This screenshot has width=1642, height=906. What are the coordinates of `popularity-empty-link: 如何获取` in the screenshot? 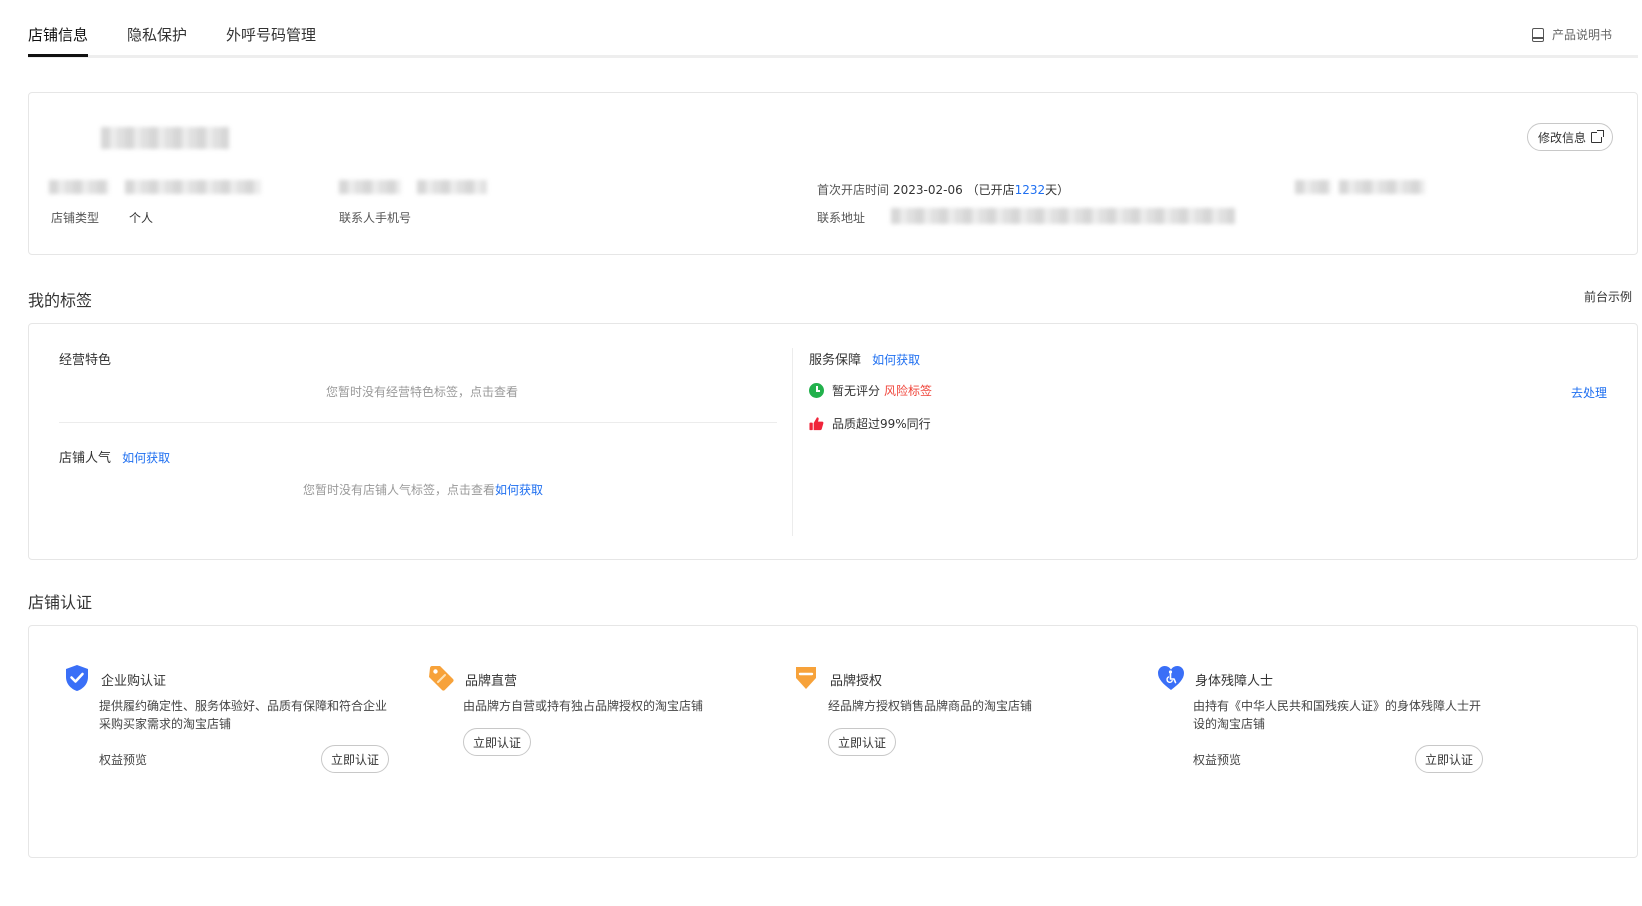 It's located at (519, 490).